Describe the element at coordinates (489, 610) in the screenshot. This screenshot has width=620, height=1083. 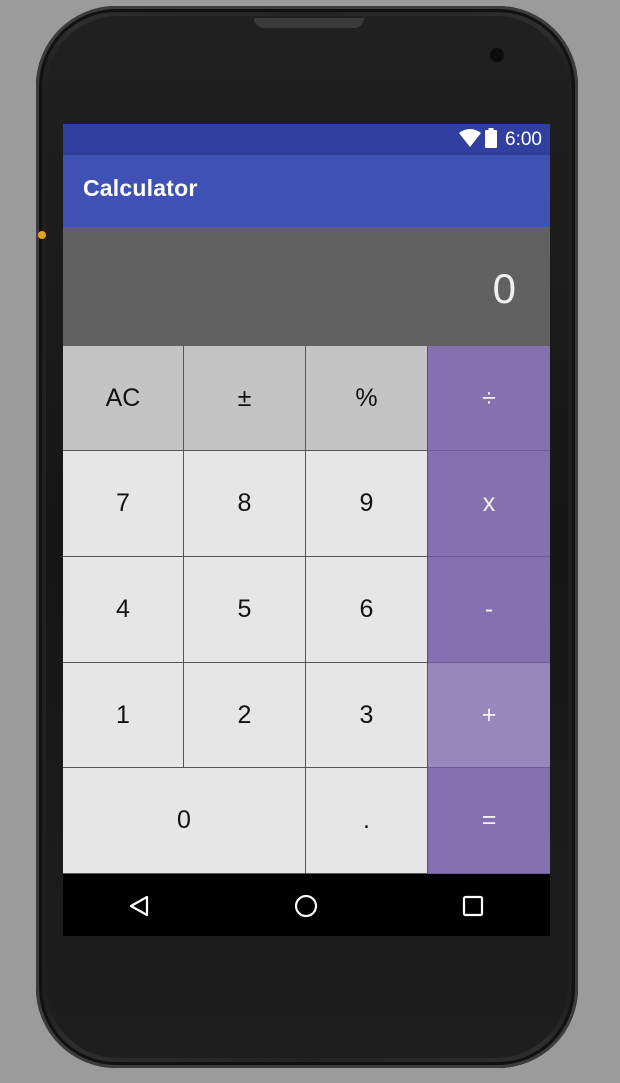
I see `key-subtract: -` at that location.